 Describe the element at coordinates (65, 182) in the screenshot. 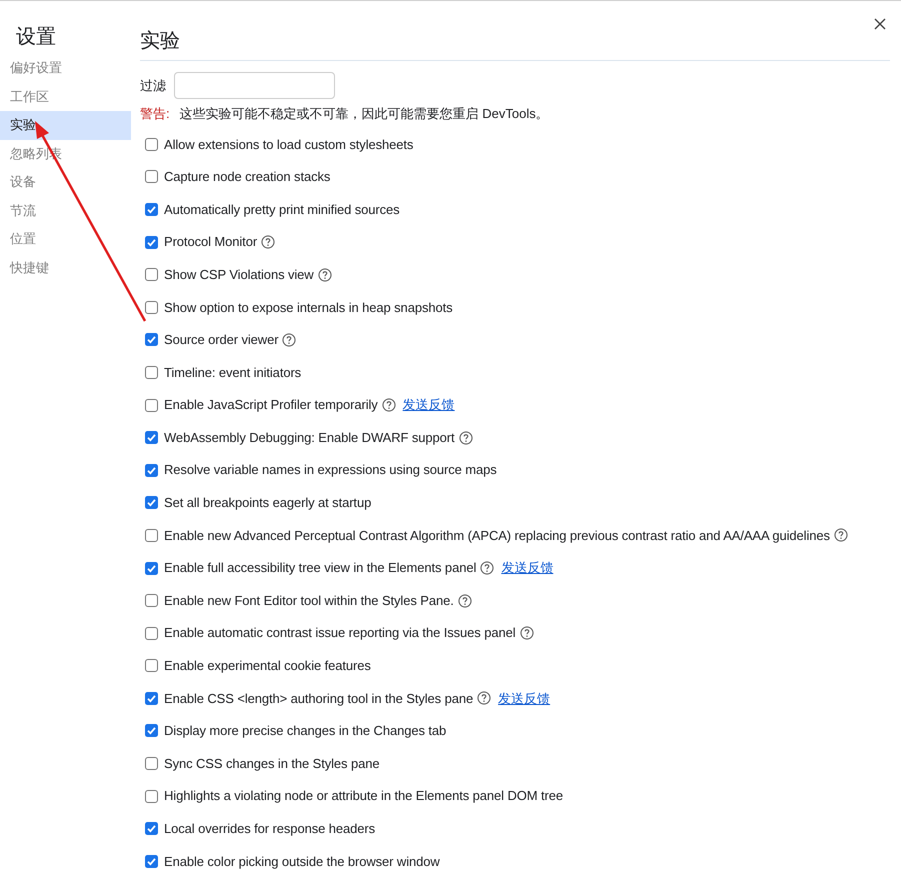

I see `sidebar-item: 设备` at that location.